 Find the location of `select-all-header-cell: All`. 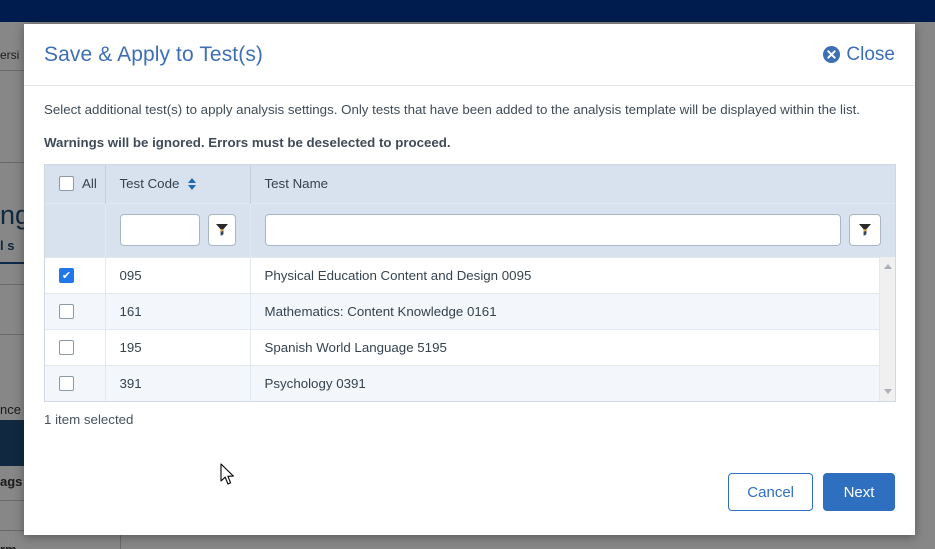

select-all-header-cell: All is located at coordinates (75, 184).